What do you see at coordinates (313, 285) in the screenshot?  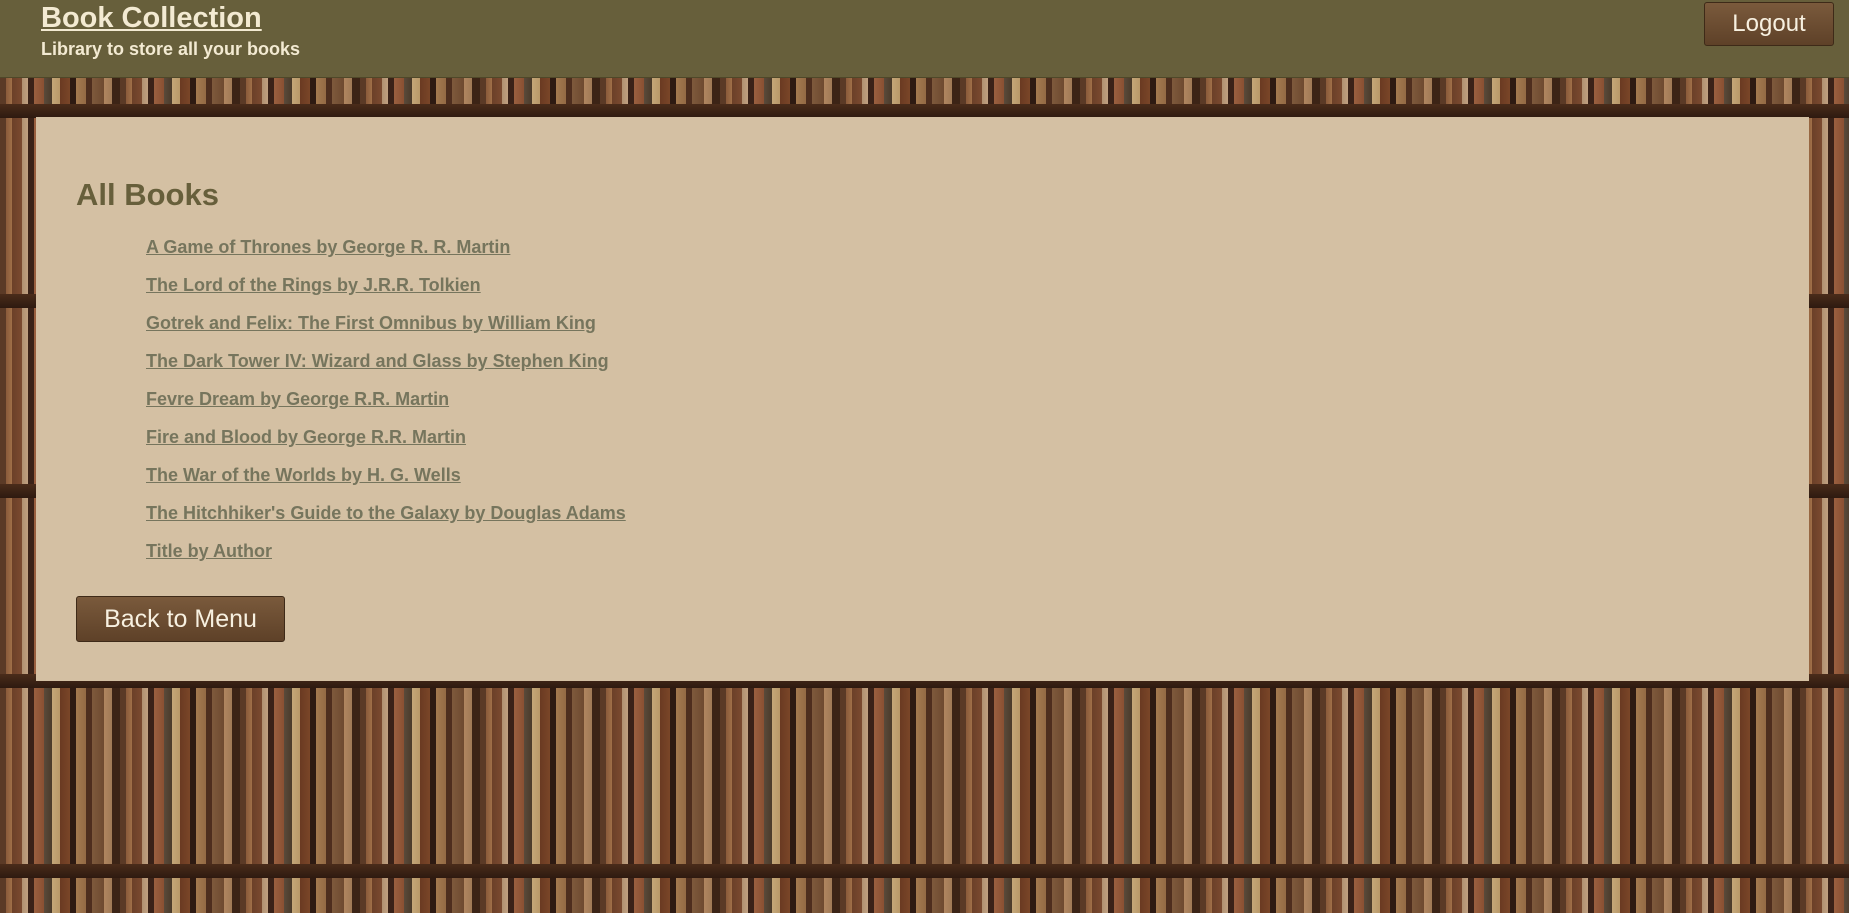 I see `book-link: The Lord of the Rings by J.R.R. Tolkien` at bounding box center [313, 285].